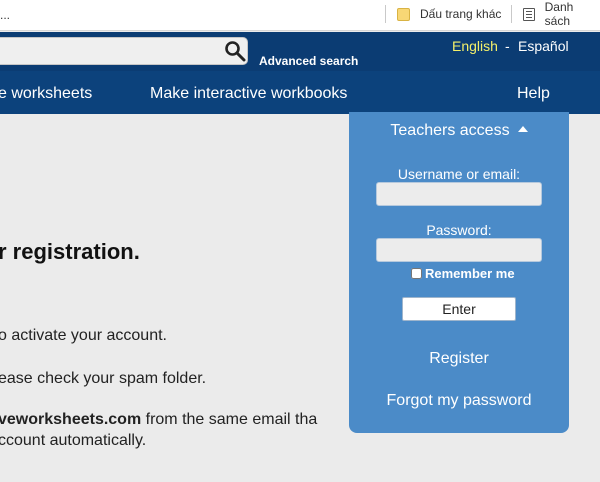 This screenshot has width=600, height=482. What do you see at coordinates (73, 440) in the screenshot?
I see `auto-account-text: ccount automatically.` at bounding box center [73, 440].